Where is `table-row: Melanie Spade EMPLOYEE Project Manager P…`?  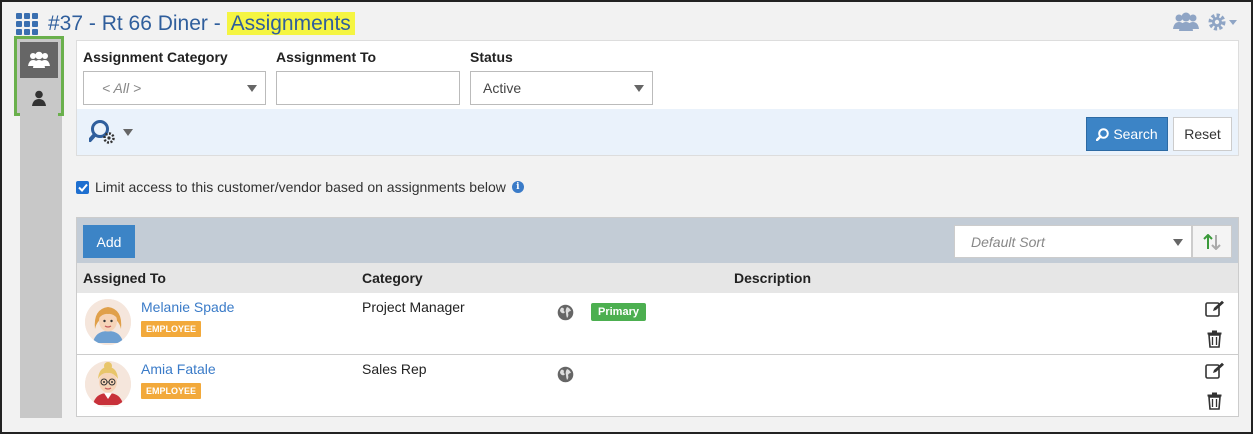 table-row: Melanie Spade EMPLOYEE Project Manager P… is located at coordinates (657, 324).